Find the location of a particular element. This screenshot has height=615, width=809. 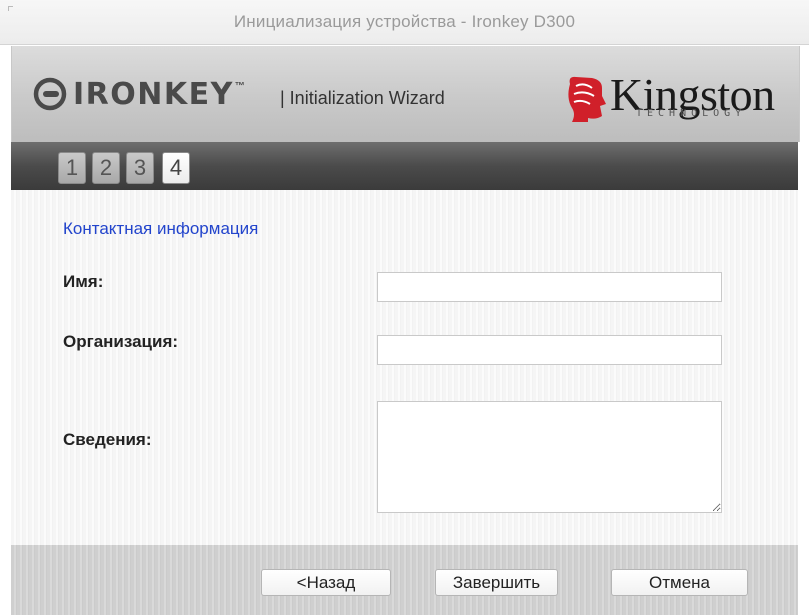

window-title: Инициализация устройства - Ironkey D300 is located at coordinates (404, 21).